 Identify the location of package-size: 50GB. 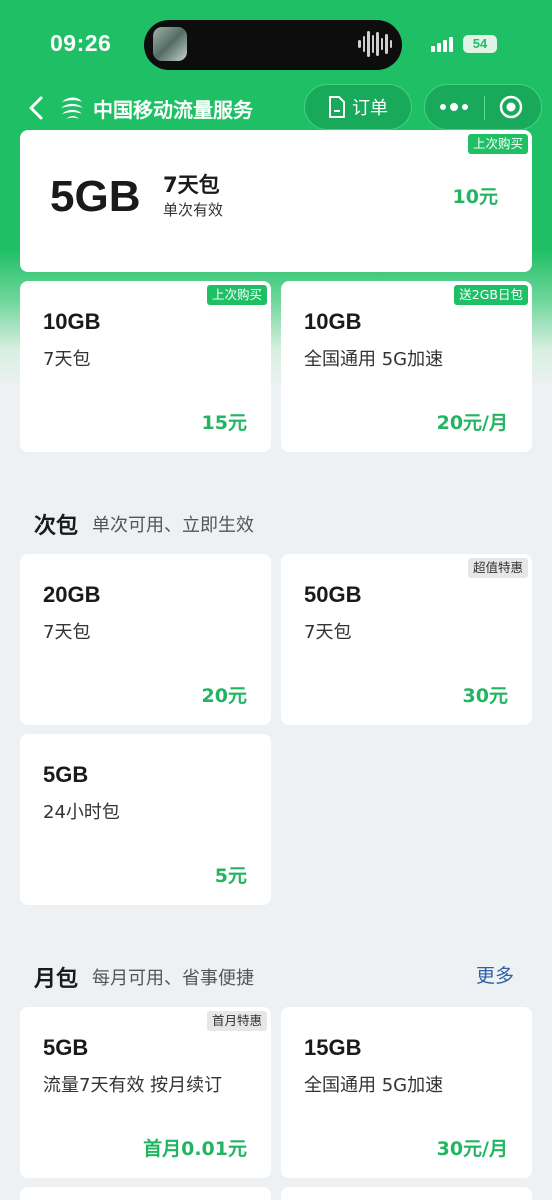
(333, 594).